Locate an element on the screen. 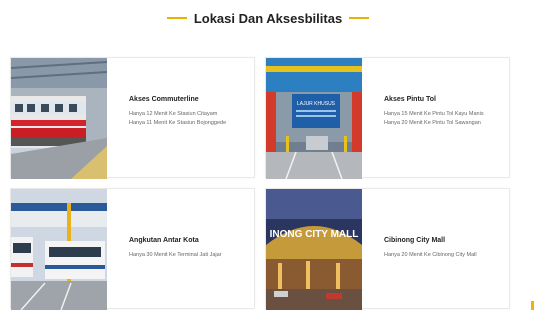 Image resolution: width=536 pixels, height=311 pixels. card-line: Hanya 15 Menit Ke Pintu Tol Kayu Manis is located at coordinates (434, 114).